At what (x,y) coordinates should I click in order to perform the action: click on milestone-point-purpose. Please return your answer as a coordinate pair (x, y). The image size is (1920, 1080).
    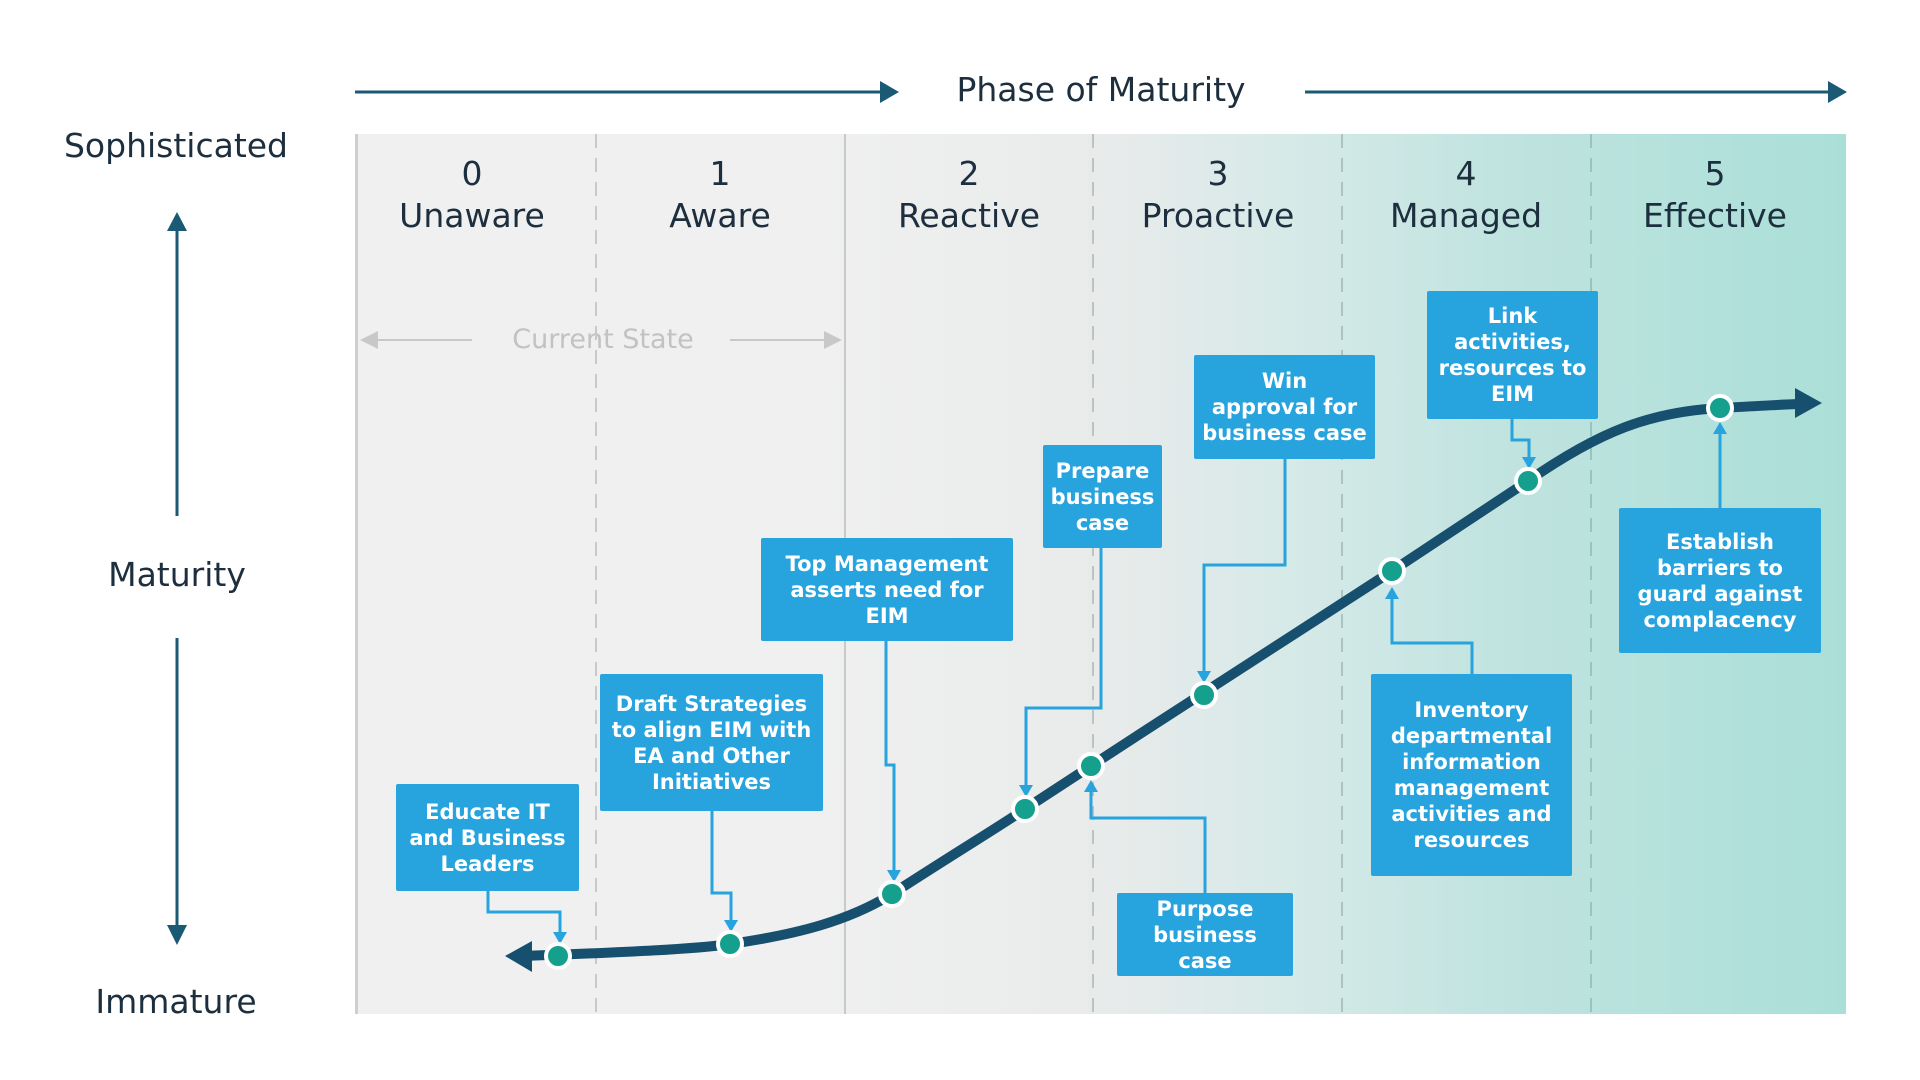
    Looking at the image, I should click on (1091, 766).